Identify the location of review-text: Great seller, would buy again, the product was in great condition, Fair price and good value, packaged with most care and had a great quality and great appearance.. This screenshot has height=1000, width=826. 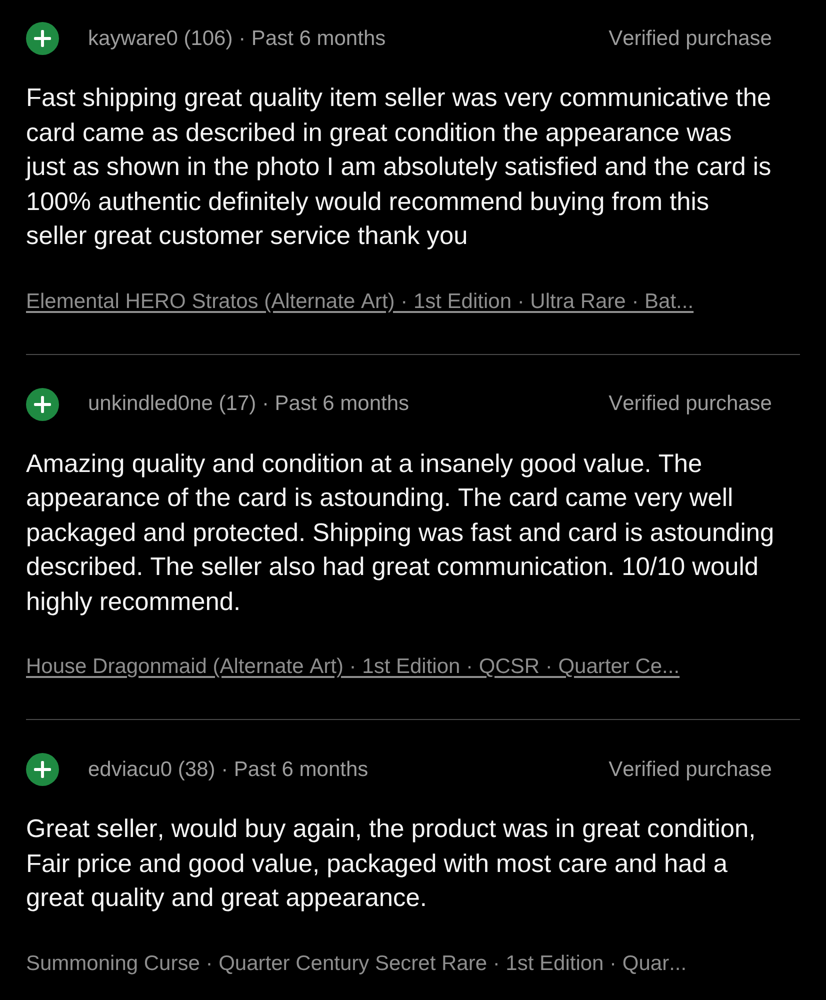
(391, 864).